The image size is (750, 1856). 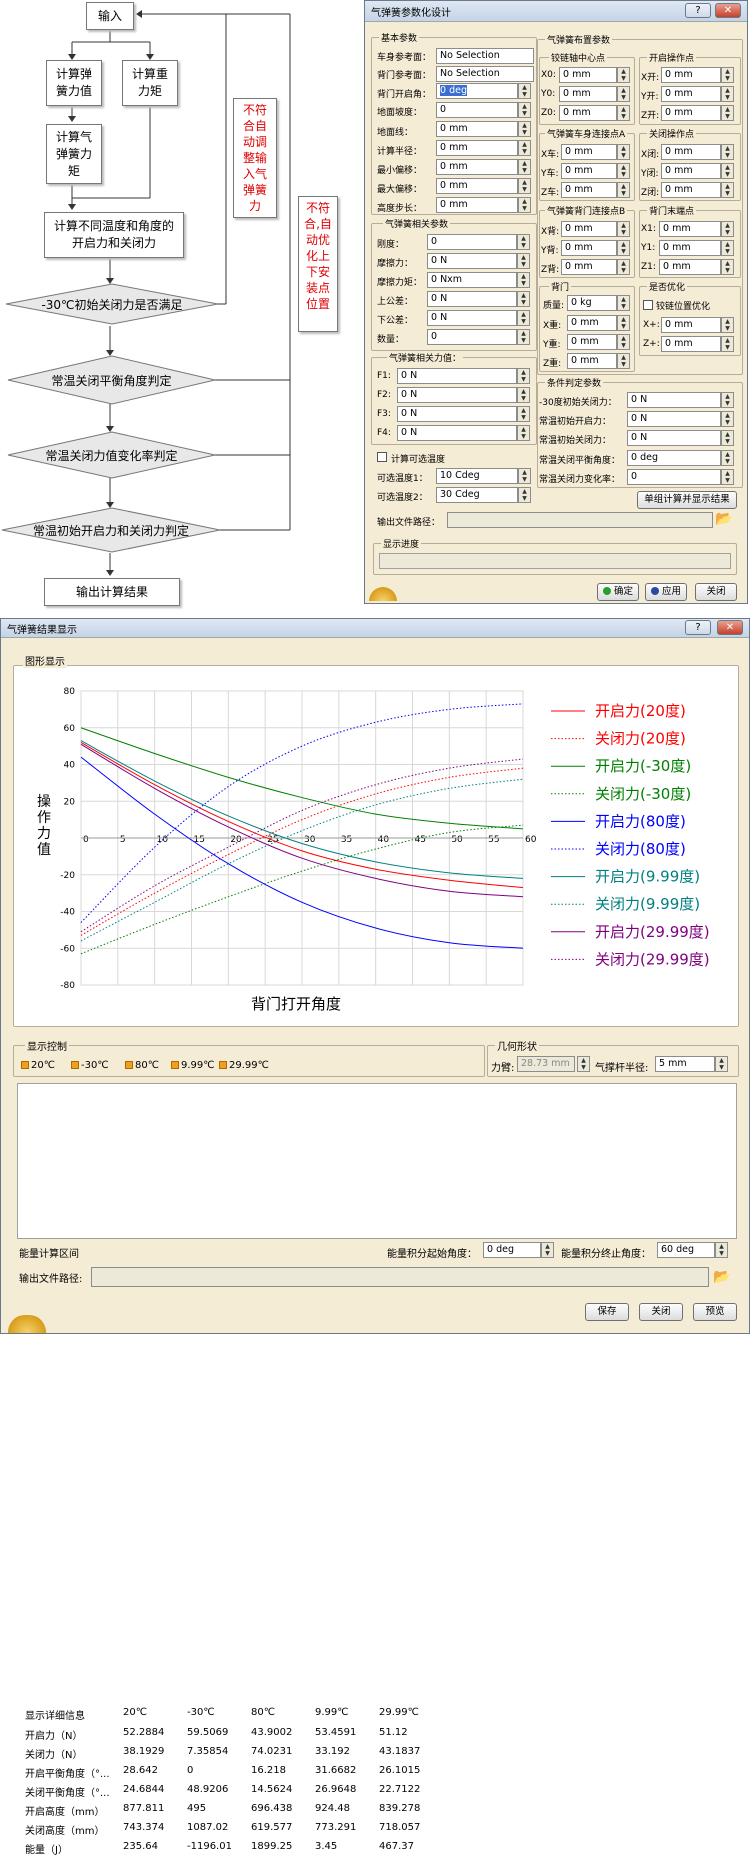 I want to click on end-z-field: 0 mm, so click(x=690, y=267).